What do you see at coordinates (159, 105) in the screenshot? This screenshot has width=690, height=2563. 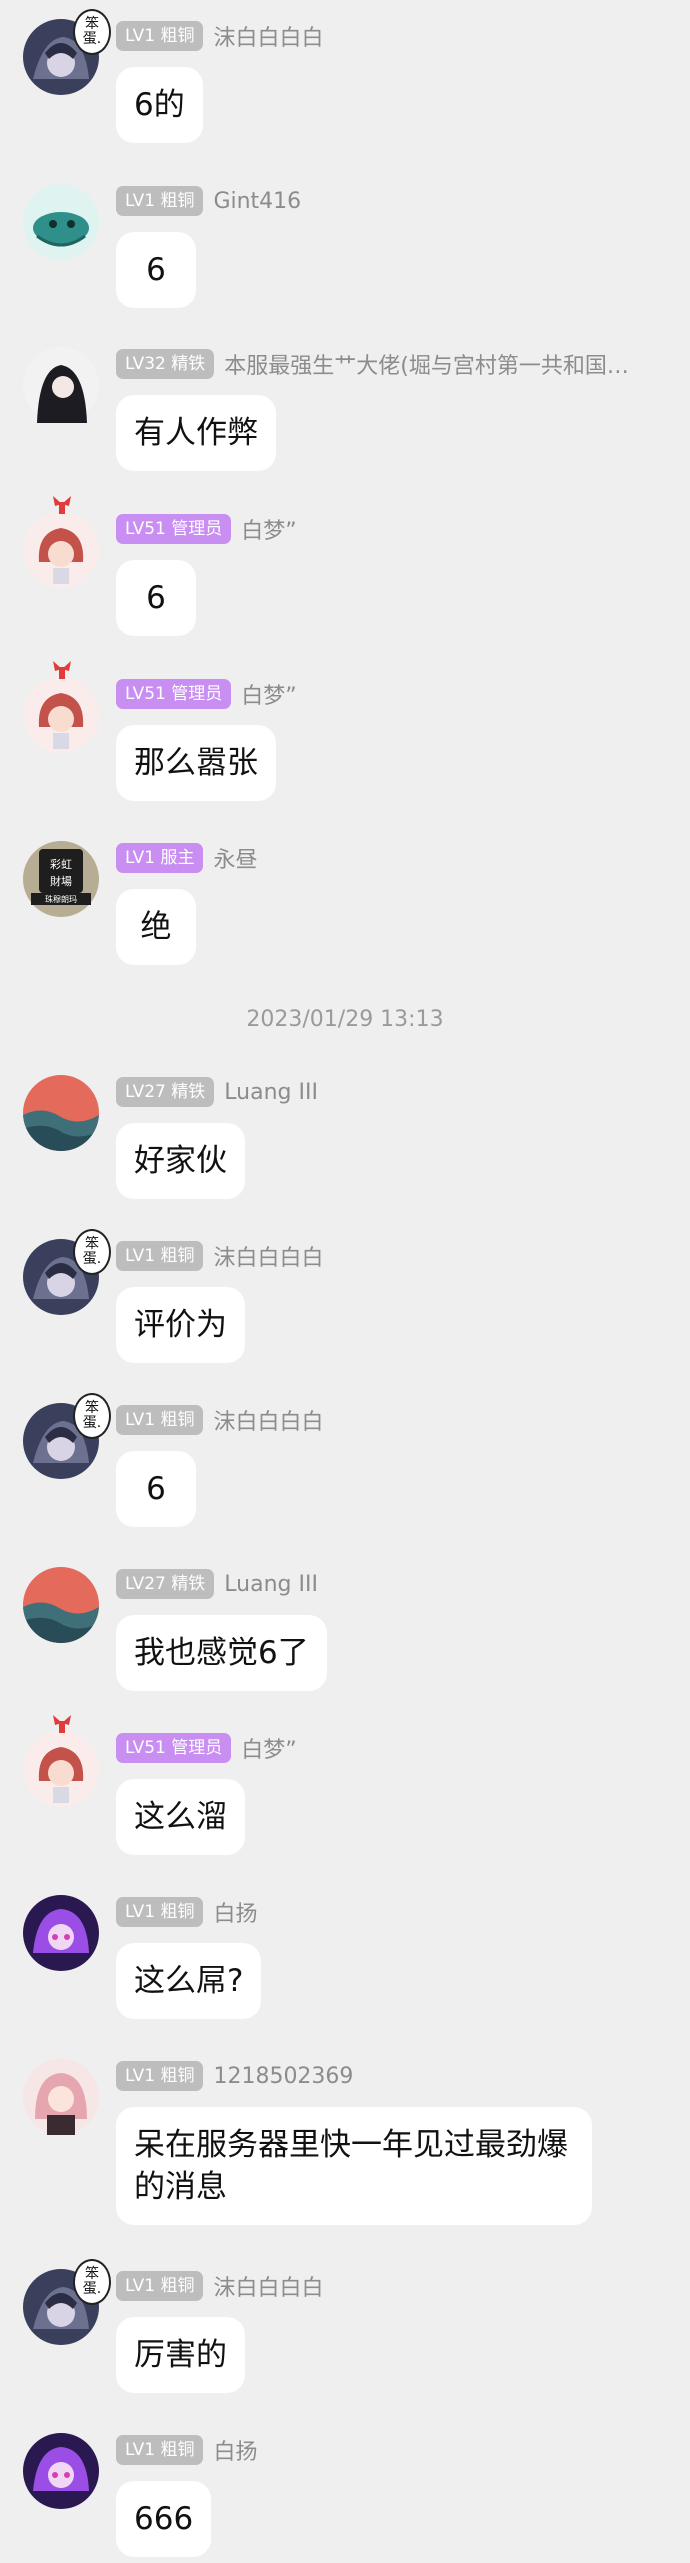 I see `message-bubble: 6的` at bounding box center [159, 105].